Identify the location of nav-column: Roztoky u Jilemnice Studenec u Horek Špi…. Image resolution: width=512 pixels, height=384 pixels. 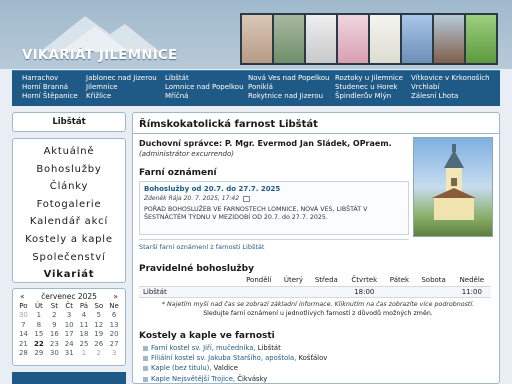
(369, 88).